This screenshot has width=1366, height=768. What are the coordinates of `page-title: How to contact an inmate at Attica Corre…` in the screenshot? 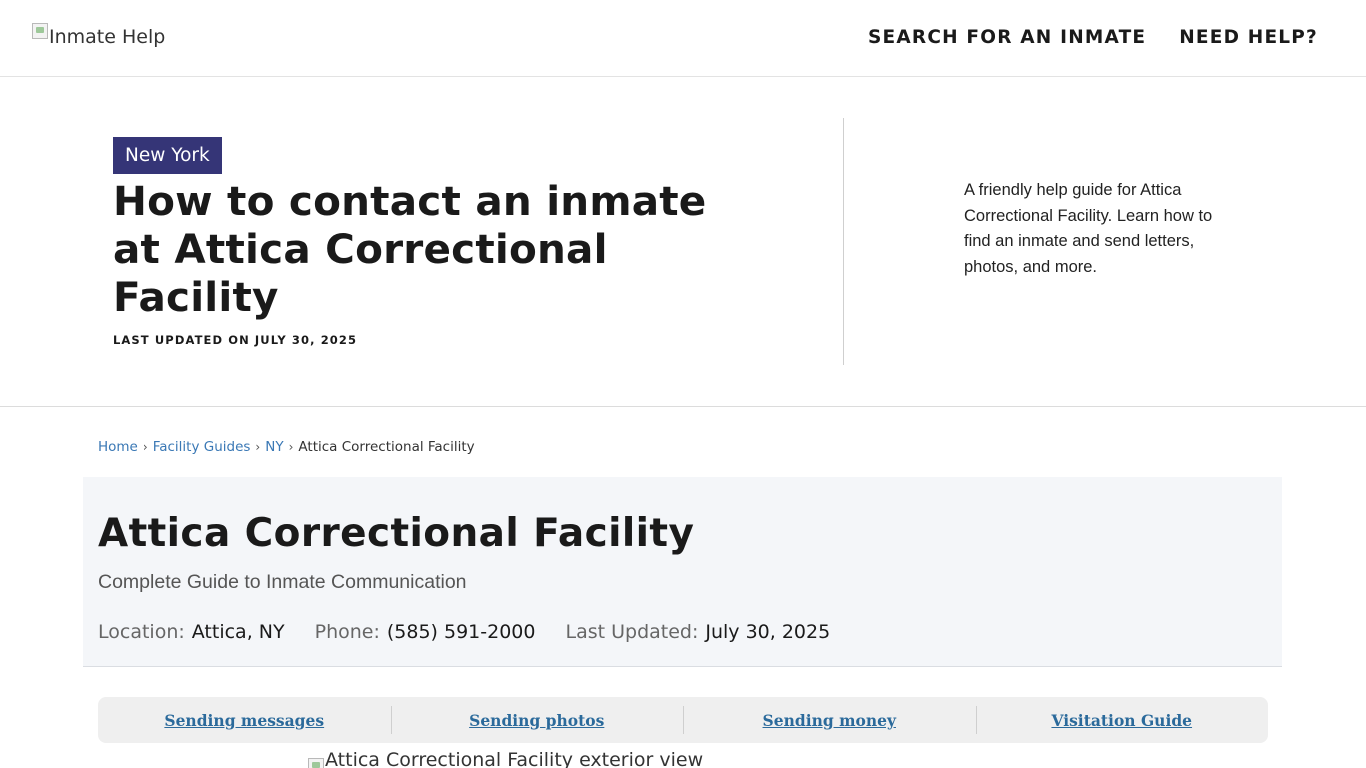 It's located at (410, 249).